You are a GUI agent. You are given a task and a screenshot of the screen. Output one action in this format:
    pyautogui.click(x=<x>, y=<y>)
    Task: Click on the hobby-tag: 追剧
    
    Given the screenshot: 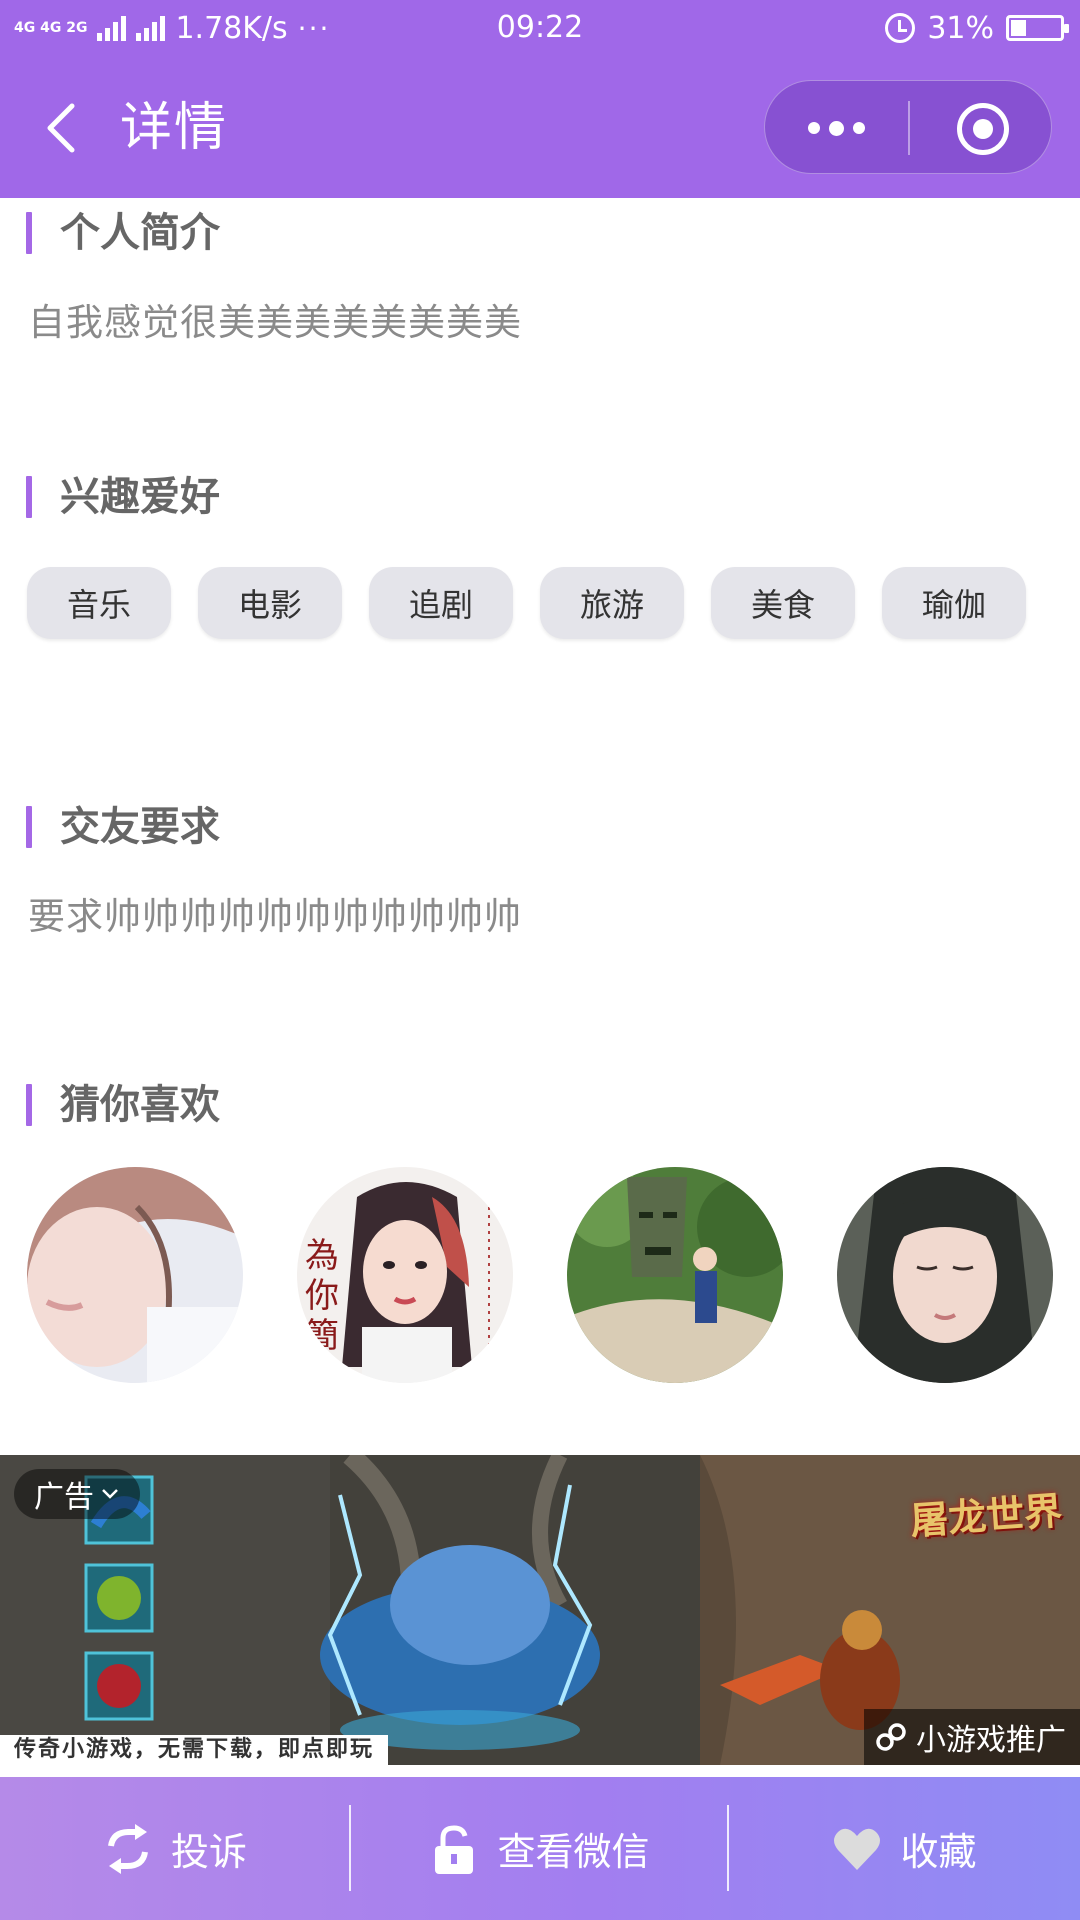 What is the action you would take?
    pyautogui.click(x=441, y=603)
    